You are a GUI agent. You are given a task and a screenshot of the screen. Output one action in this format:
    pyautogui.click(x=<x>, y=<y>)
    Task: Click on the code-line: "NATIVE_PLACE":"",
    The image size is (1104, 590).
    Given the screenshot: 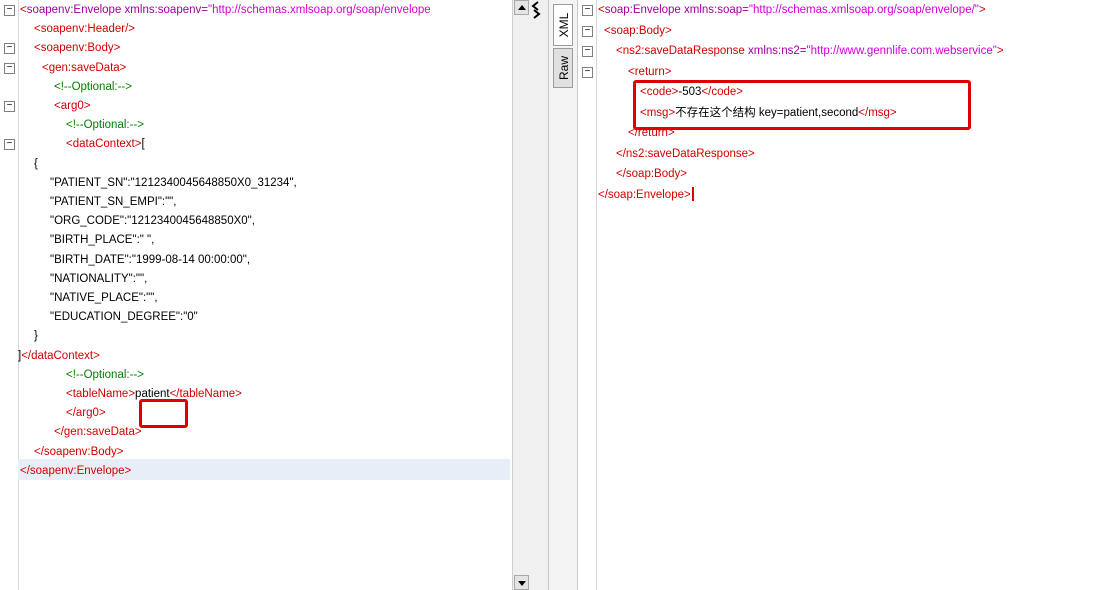 What is the action you would take?
    pyautogui.click(x=104, y=298)
    